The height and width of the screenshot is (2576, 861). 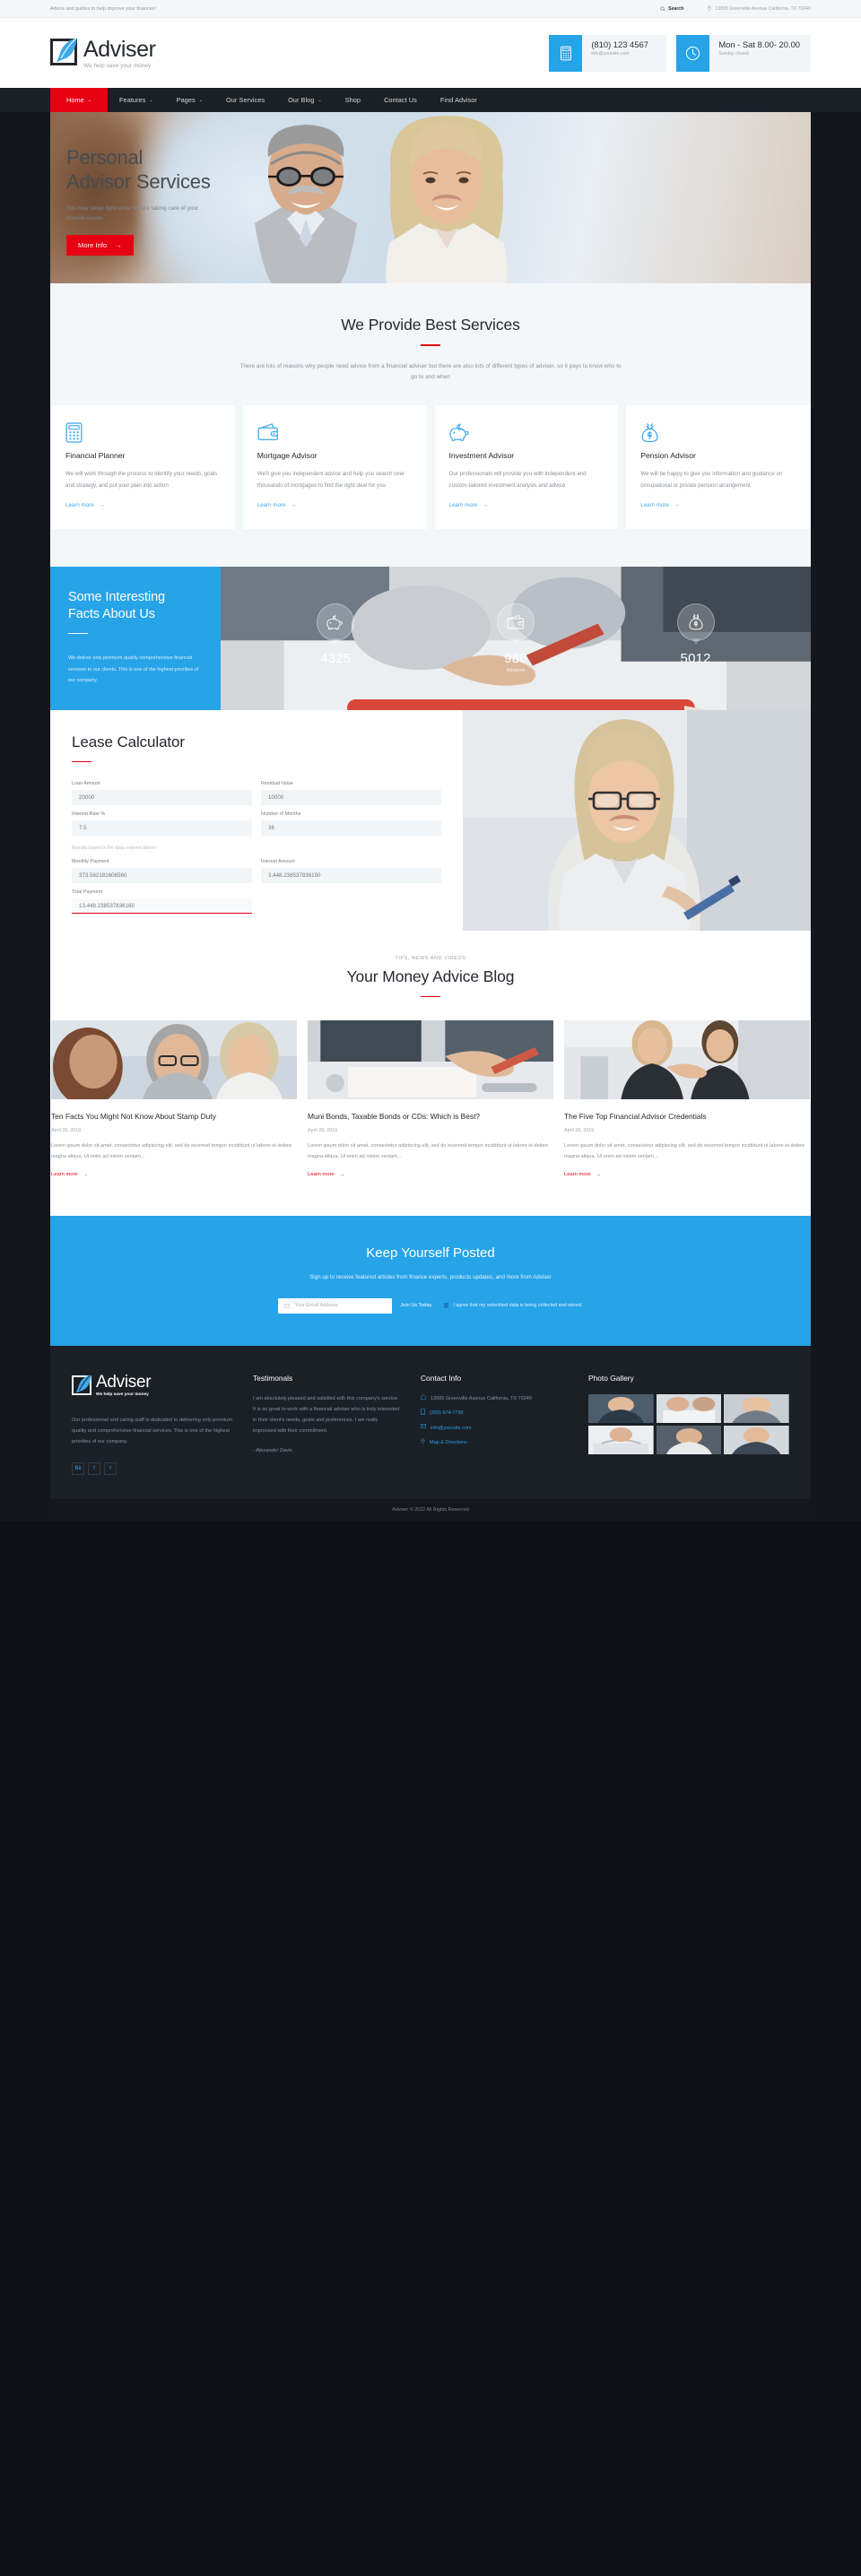 I want to click on nav-label: Find Advisor, so click(x=458, y=100).